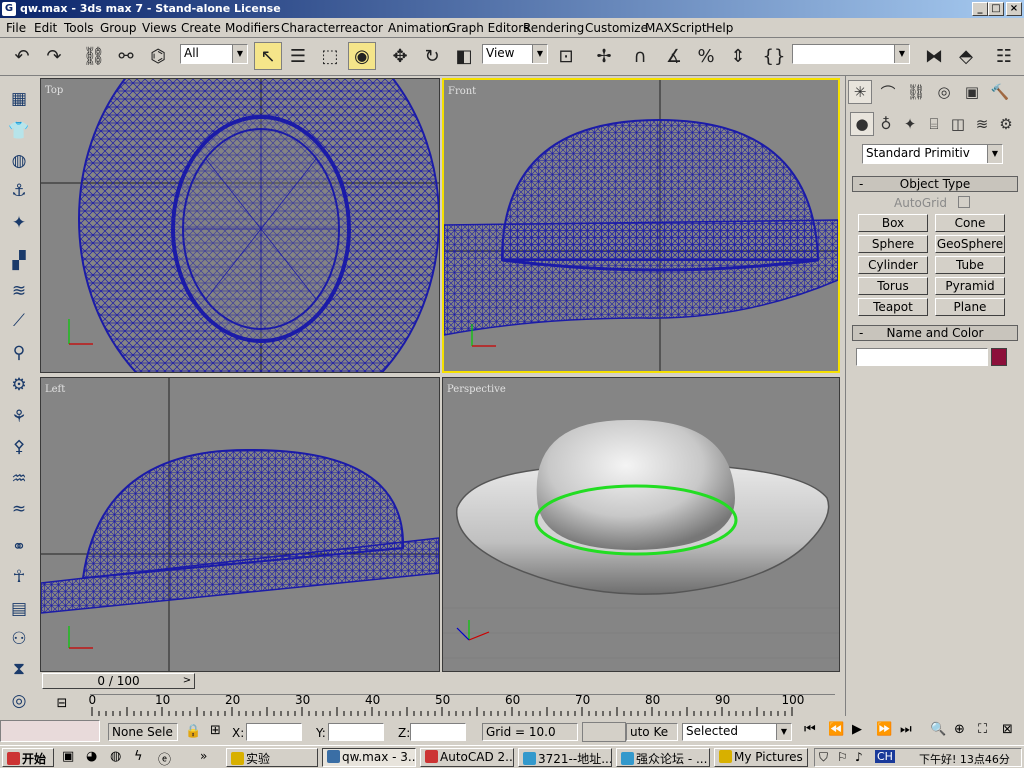  What do you see at coordinates (970, 244) in the screenshot?
I see `geosphere-button: GeoSphere` at bounding box center [970, 244].